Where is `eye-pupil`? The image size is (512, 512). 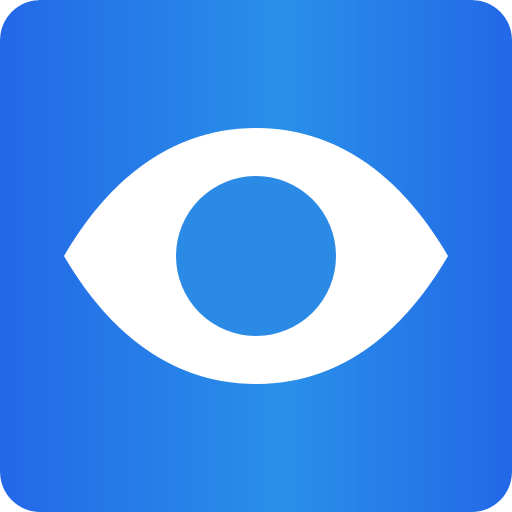 eye-pupil is located at coordinates (256, 256).